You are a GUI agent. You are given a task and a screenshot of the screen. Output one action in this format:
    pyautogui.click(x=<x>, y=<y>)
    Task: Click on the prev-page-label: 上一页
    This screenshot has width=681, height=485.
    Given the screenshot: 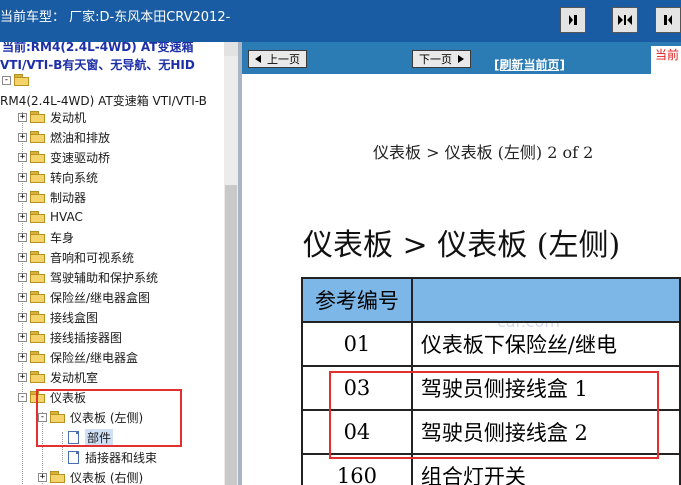 What is the action you would take?
    pyautogui.click(x=283, y=59)
    